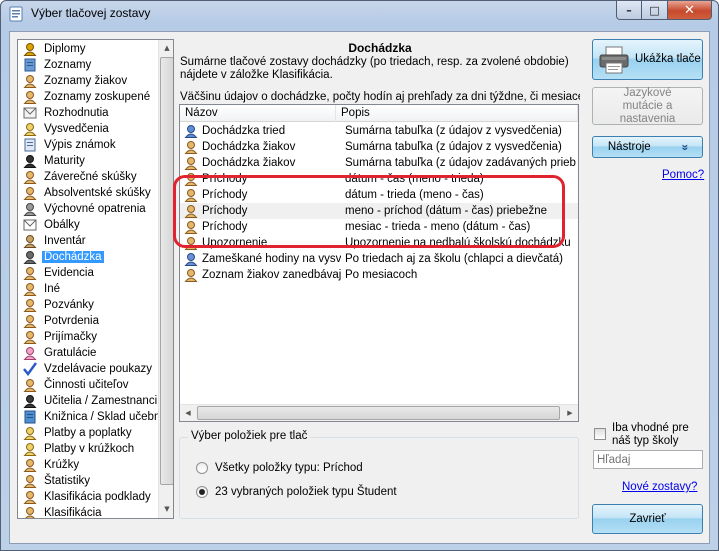  Describe the element at coordinates (88, 81) in the screenshot. I see `tree-item: Zoznamy žiakov` at that location.